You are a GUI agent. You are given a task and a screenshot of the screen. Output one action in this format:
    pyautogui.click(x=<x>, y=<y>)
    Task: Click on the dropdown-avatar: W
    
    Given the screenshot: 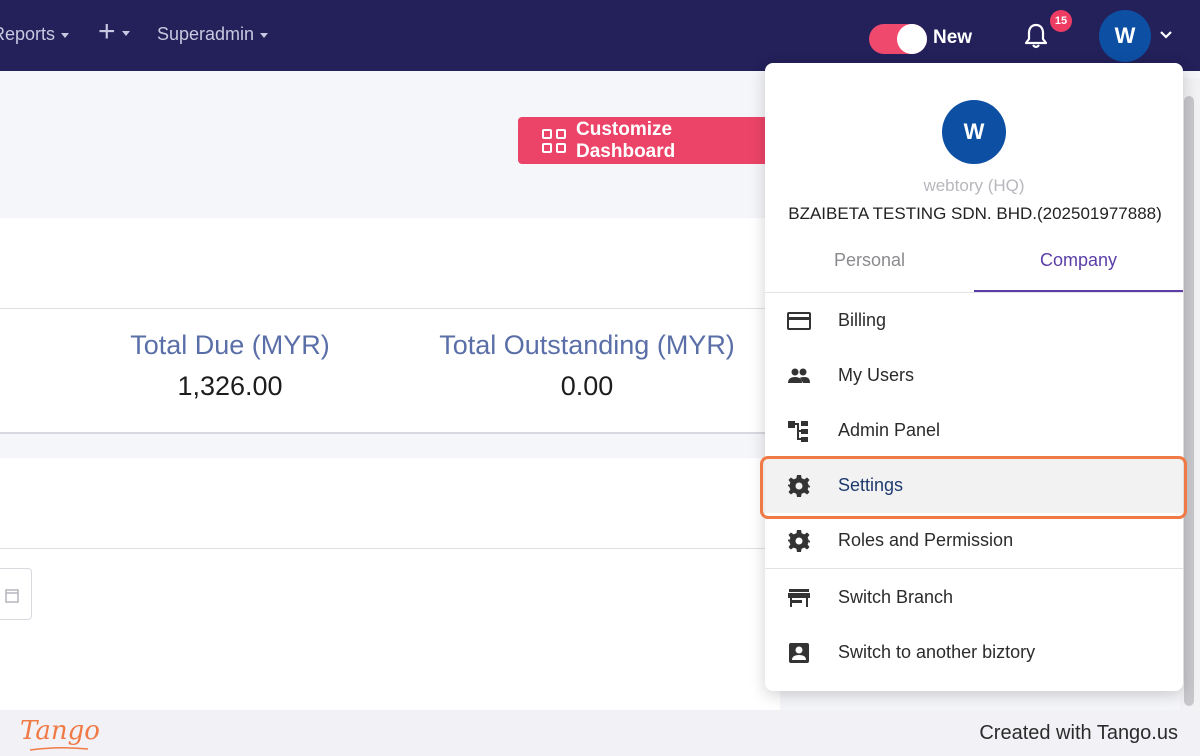 What is the action you would take?
    pyautogui.click(x=974, y=132)
    